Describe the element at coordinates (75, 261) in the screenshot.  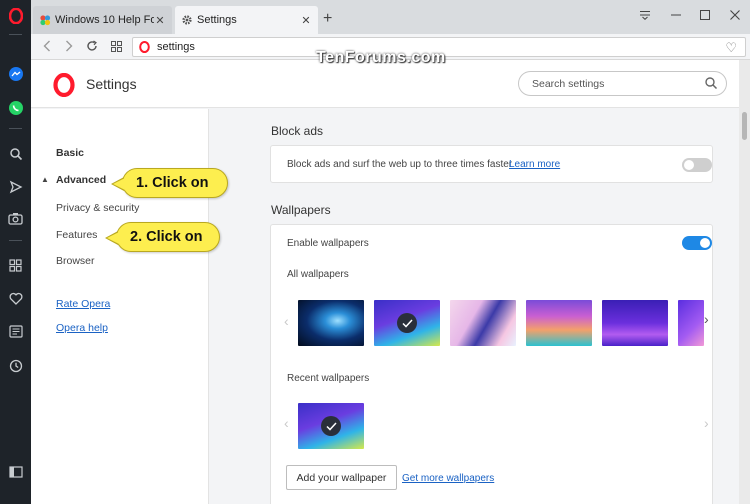
I see `nav-browser: Browser` at that location.